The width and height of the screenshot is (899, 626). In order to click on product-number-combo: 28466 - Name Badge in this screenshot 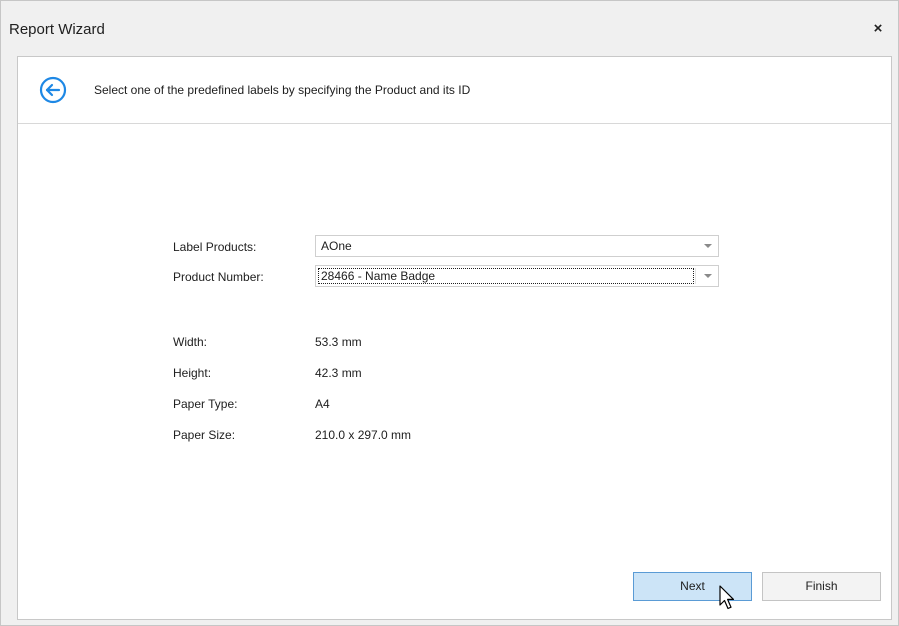, I will do `click(517, 276)`.